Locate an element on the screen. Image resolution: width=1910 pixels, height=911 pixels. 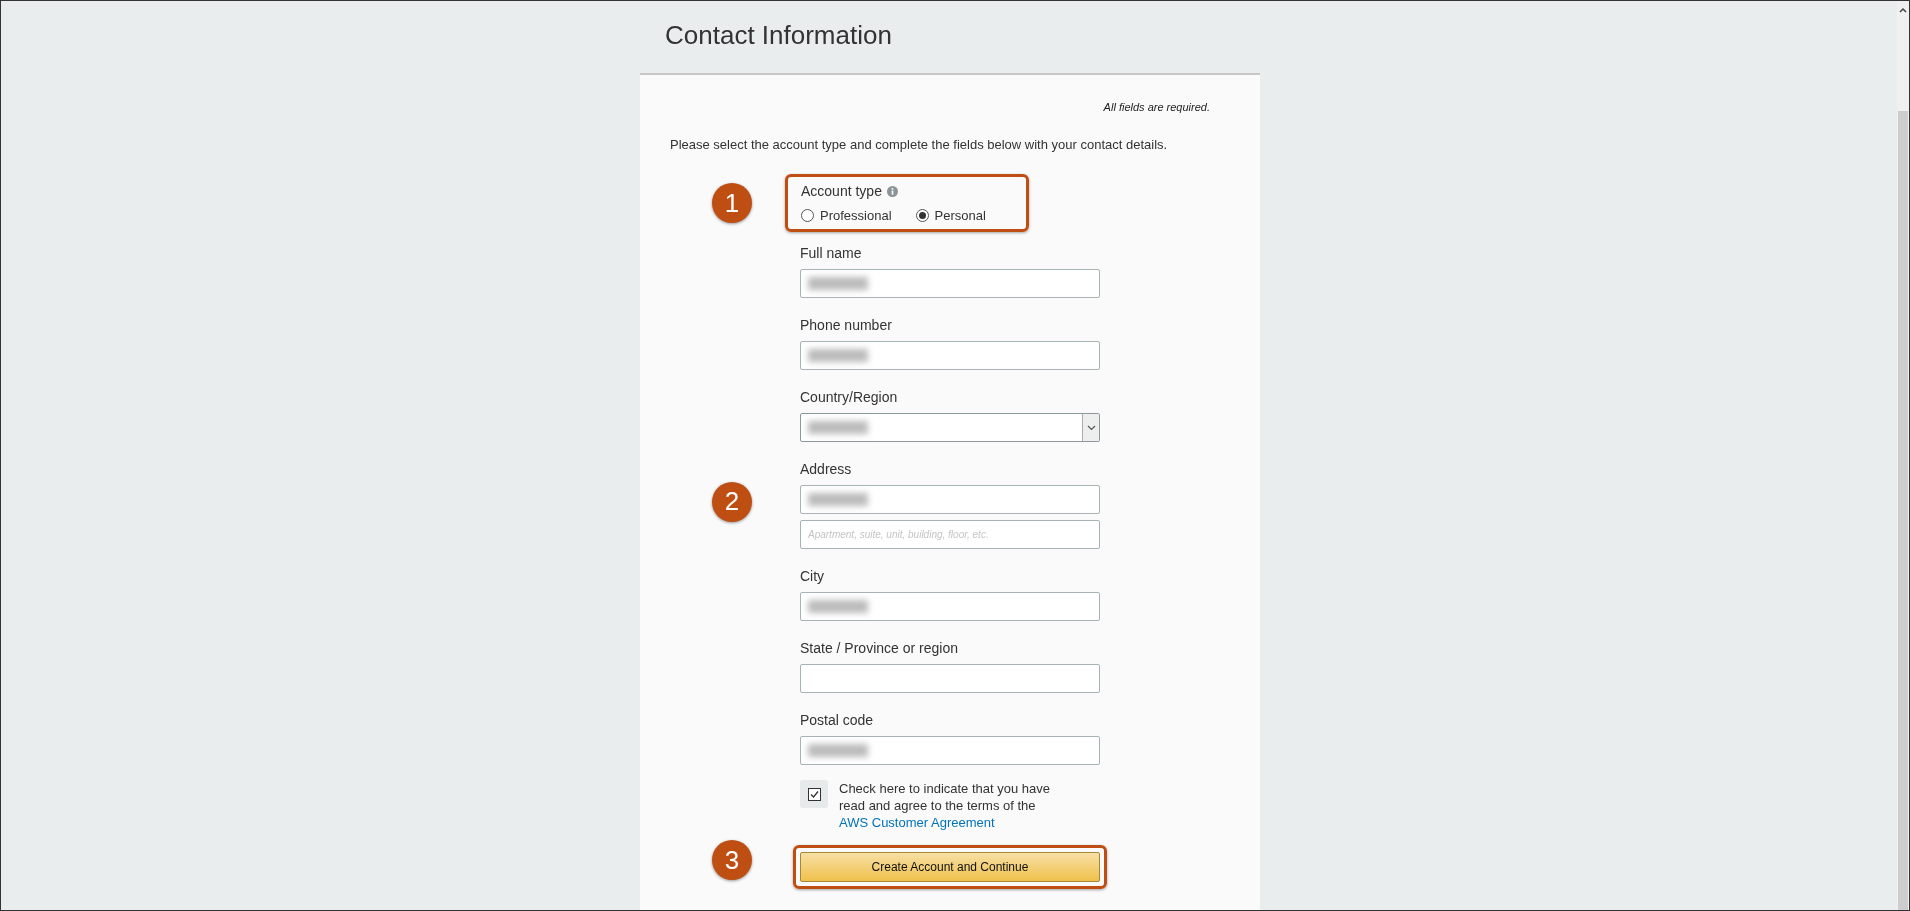
field-label: City is located at coordinates (813, 576).